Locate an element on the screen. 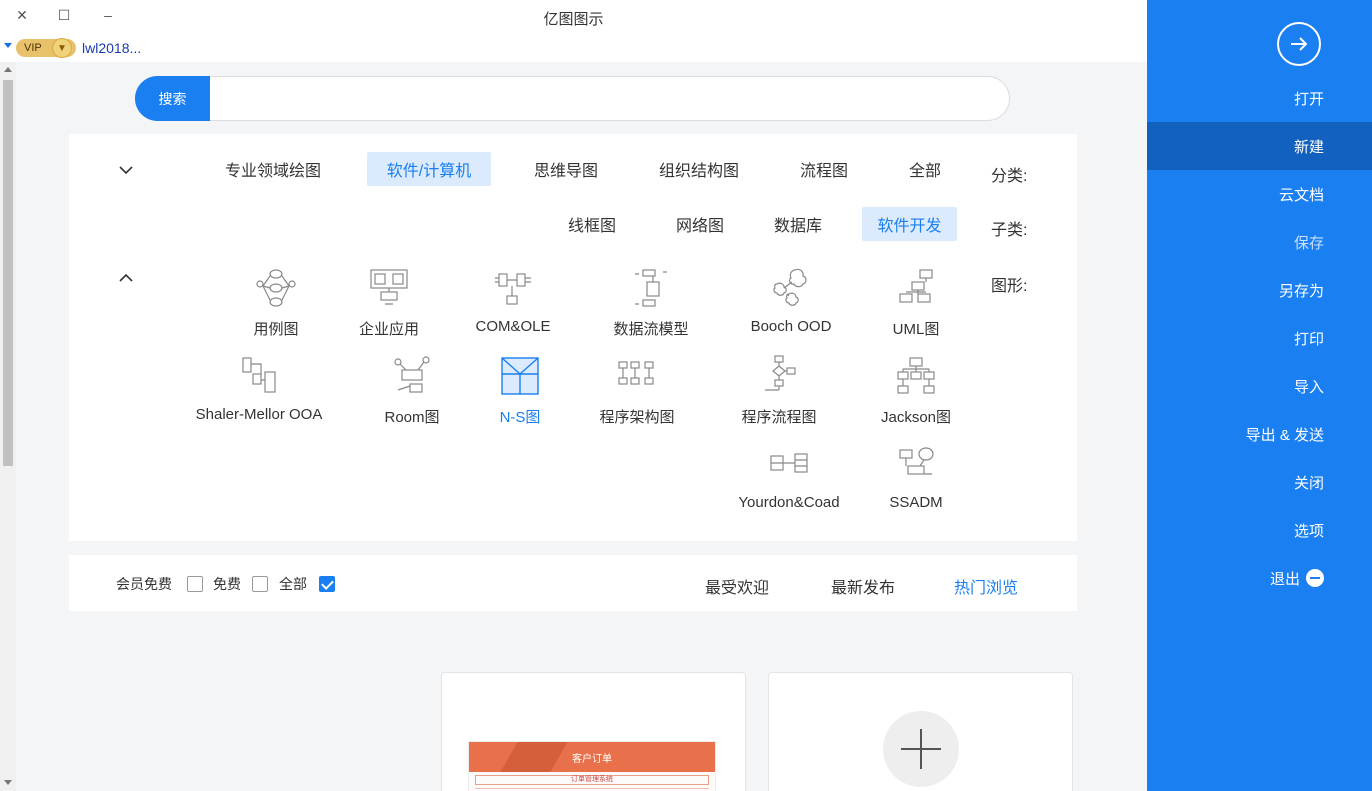 Image resolution: width=1372 pixels, height=791 pixels. nav-close: 关闭 is located at coordinates (1259, 482).